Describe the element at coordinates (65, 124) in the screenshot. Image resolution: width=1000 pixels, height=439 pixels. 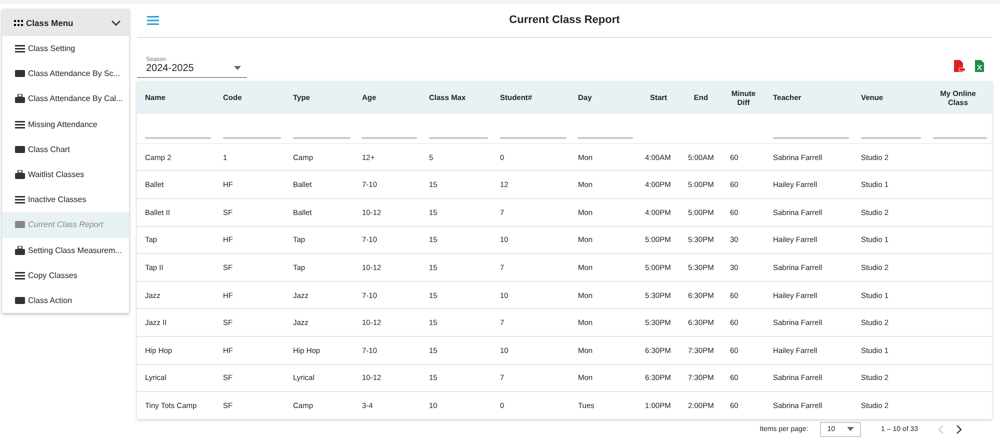
I see `menu-item: Missing Attendance` at that location.